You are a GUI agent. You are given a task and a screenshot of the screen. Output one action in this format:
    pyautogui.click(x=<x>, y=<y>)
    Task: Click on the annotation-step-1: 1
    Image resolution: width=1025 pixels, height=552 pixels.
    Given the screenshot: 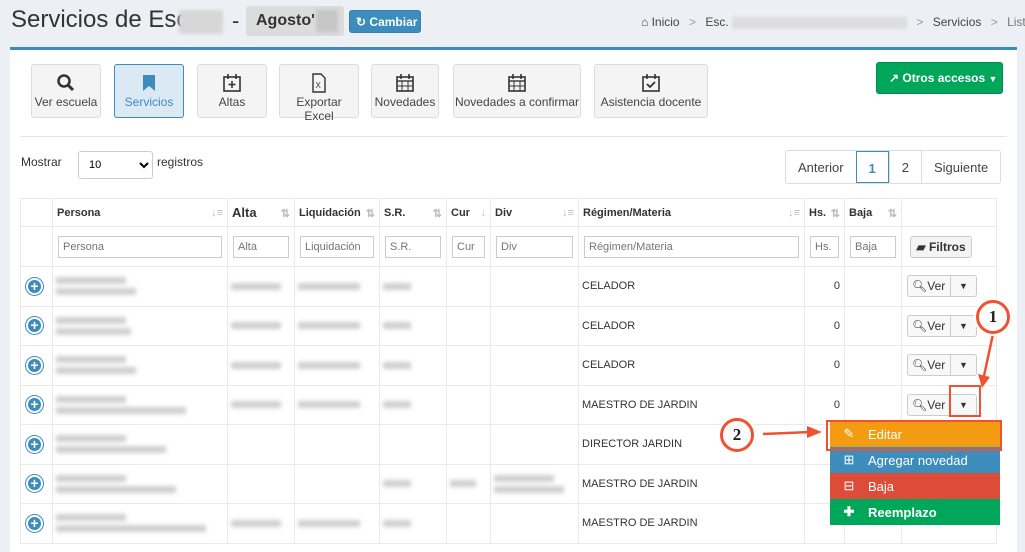 What is the action you would take?
    pyautogui.click(x=993, y=317)
    